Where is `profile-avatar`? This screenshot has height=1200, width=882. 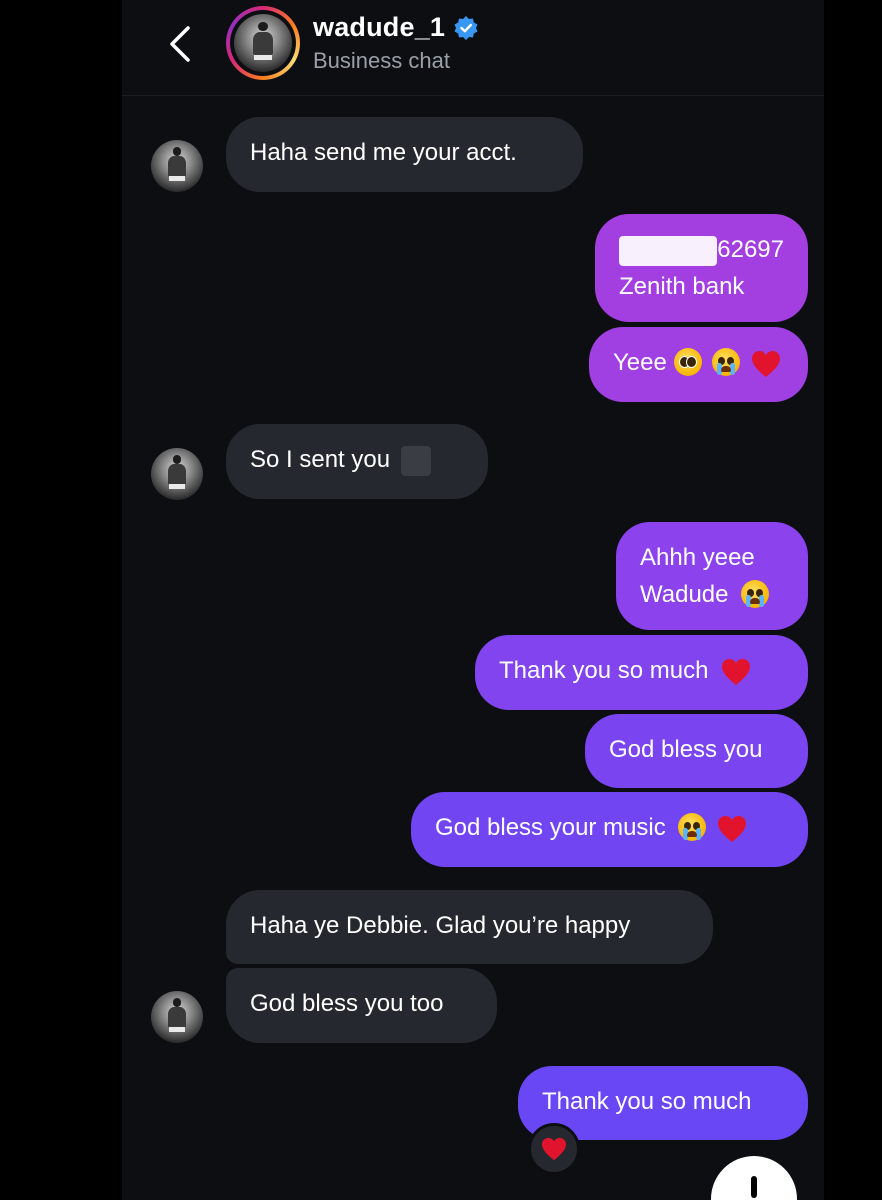 profile-avatar is located at coordinates (263, 43).